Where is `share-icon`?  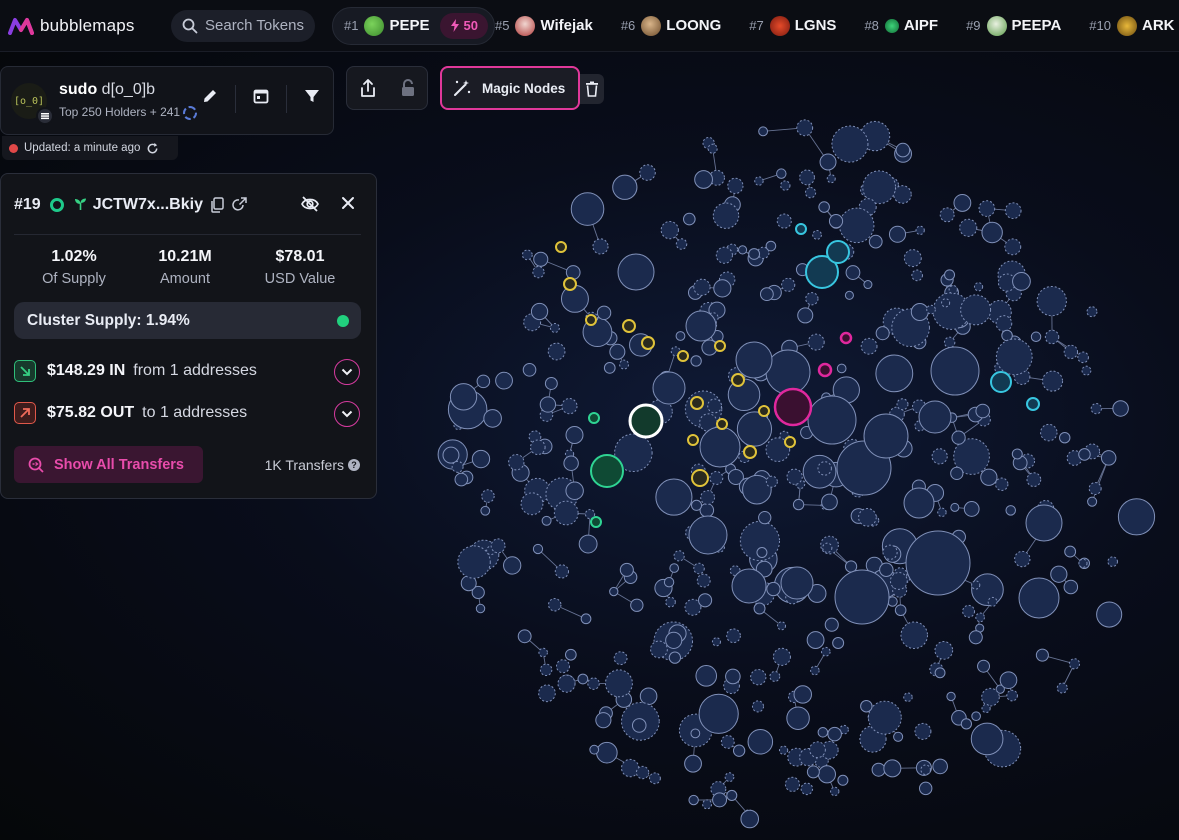 share-icon is located at coordinates (368, 88).